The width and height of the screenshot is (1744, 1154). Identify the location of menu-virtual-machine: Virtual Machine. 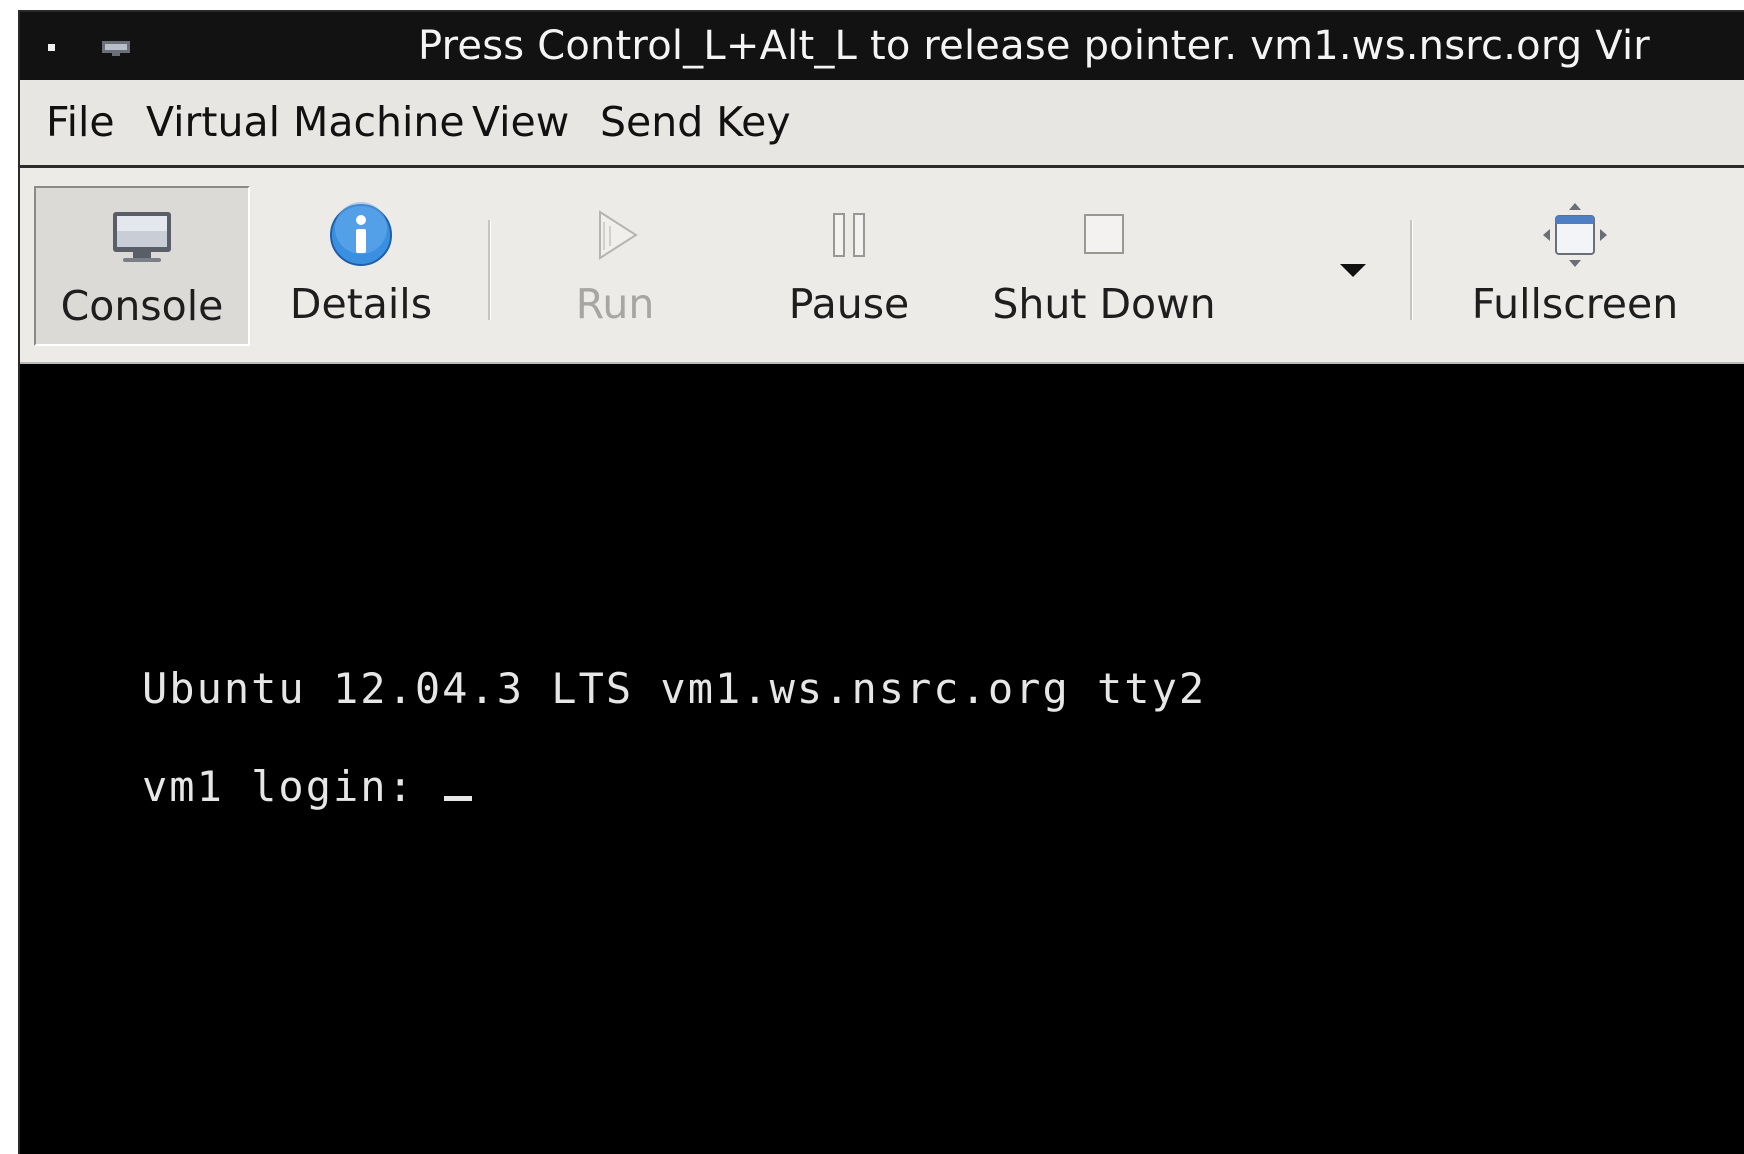
(305, 122).